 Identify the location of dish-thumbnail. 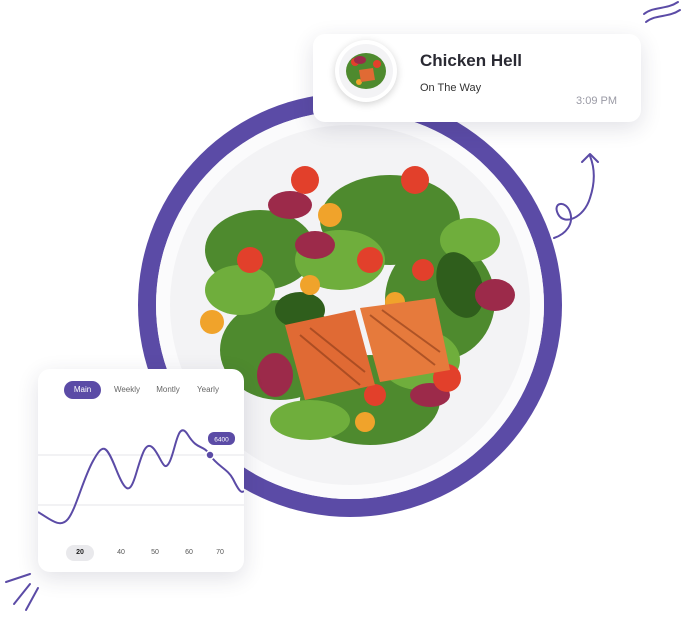
(366, 71).